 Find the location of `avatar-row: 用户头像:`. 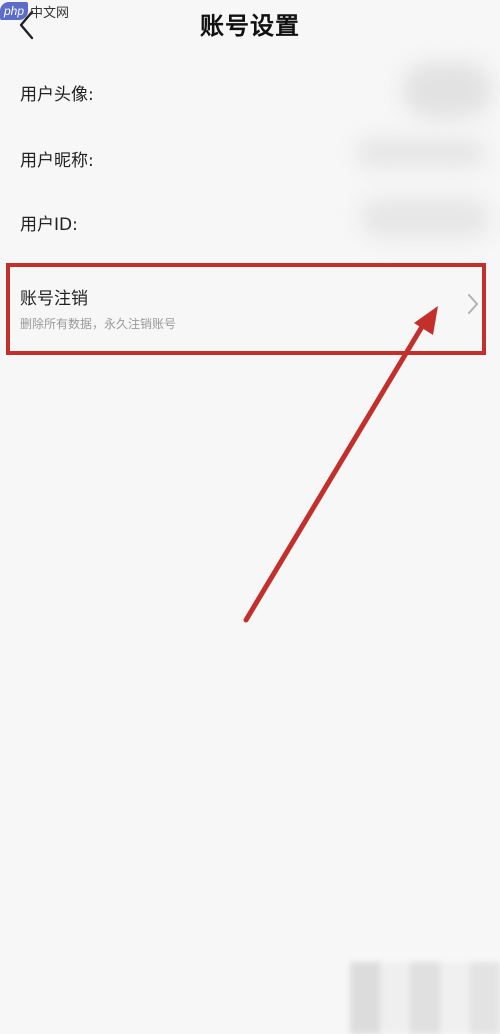

avatar-row: 用户头像: is located at coordinates (250, 92).